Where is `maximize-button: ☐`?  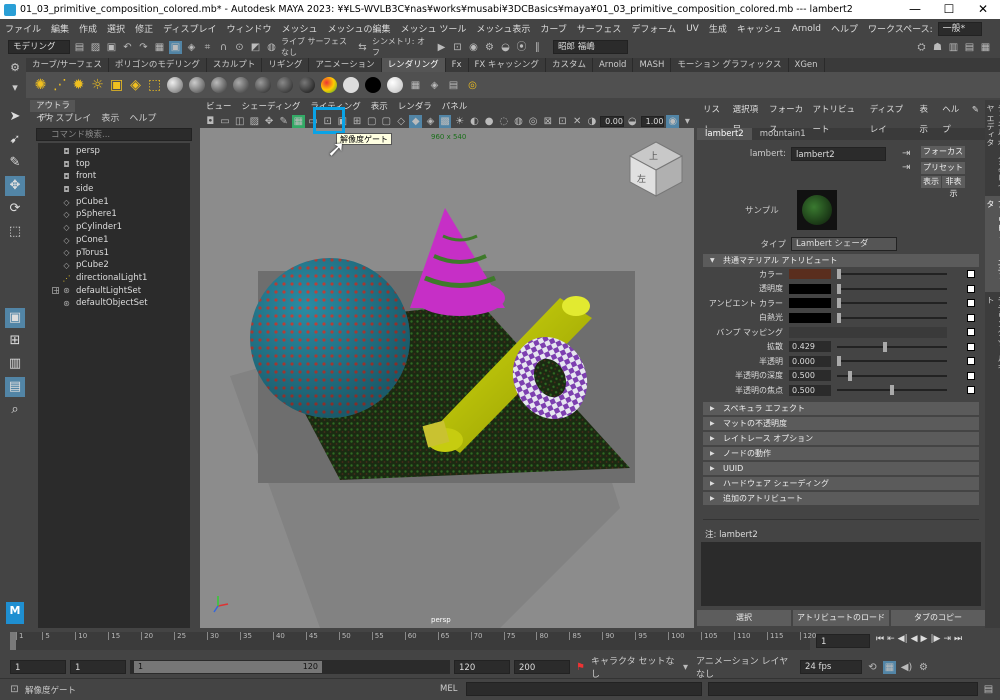
maximize-button: ☐ is located at coordinates (949, 9).